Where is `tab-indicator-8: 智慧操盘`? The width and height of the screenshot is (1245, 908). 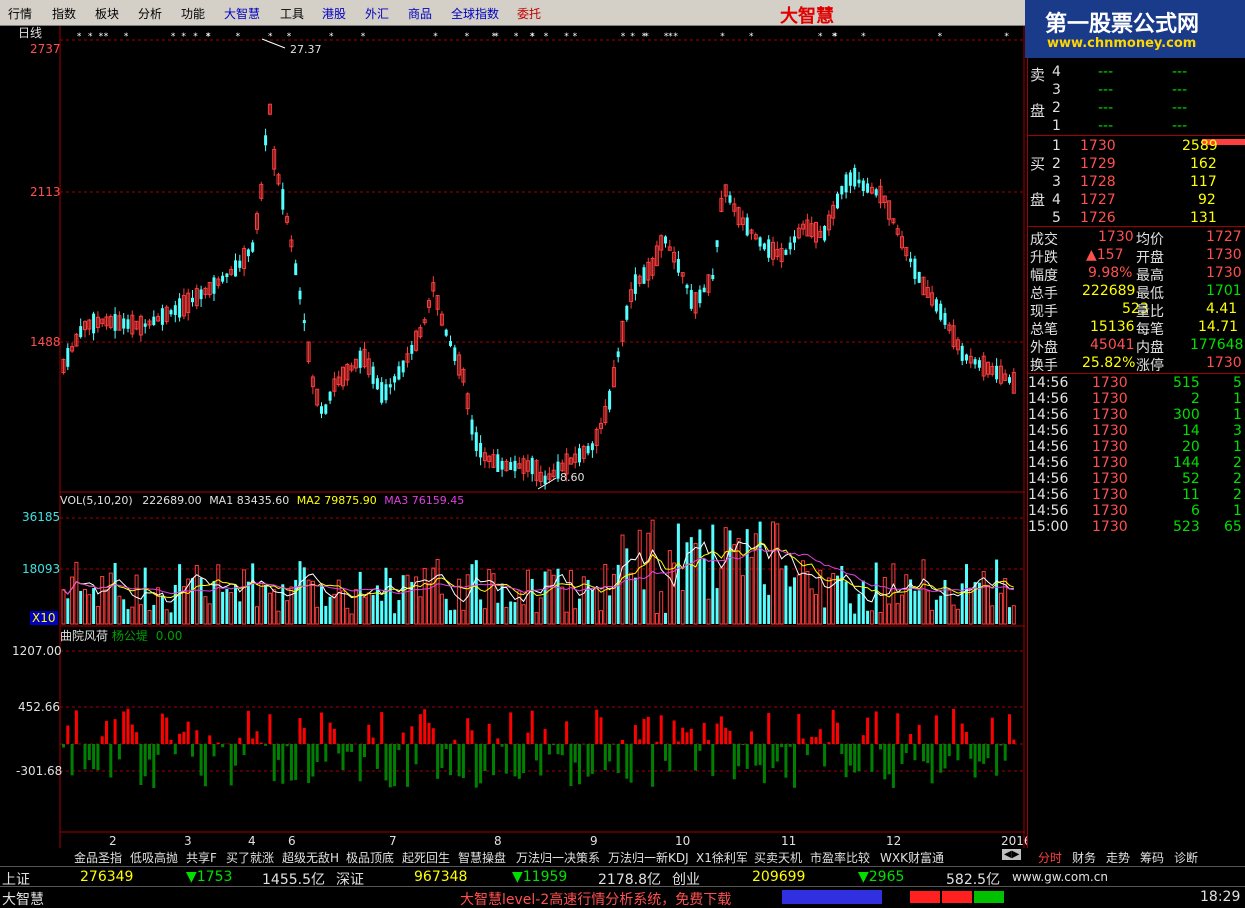 tab-indicator-8: 智慧操盘 is located at coordinates (482, 857).